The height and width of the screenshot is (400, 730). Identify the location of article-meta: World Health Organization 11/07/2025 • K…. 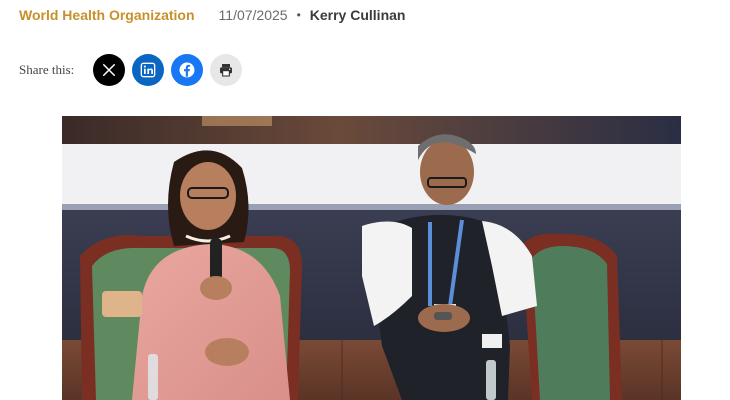
(212, 15).